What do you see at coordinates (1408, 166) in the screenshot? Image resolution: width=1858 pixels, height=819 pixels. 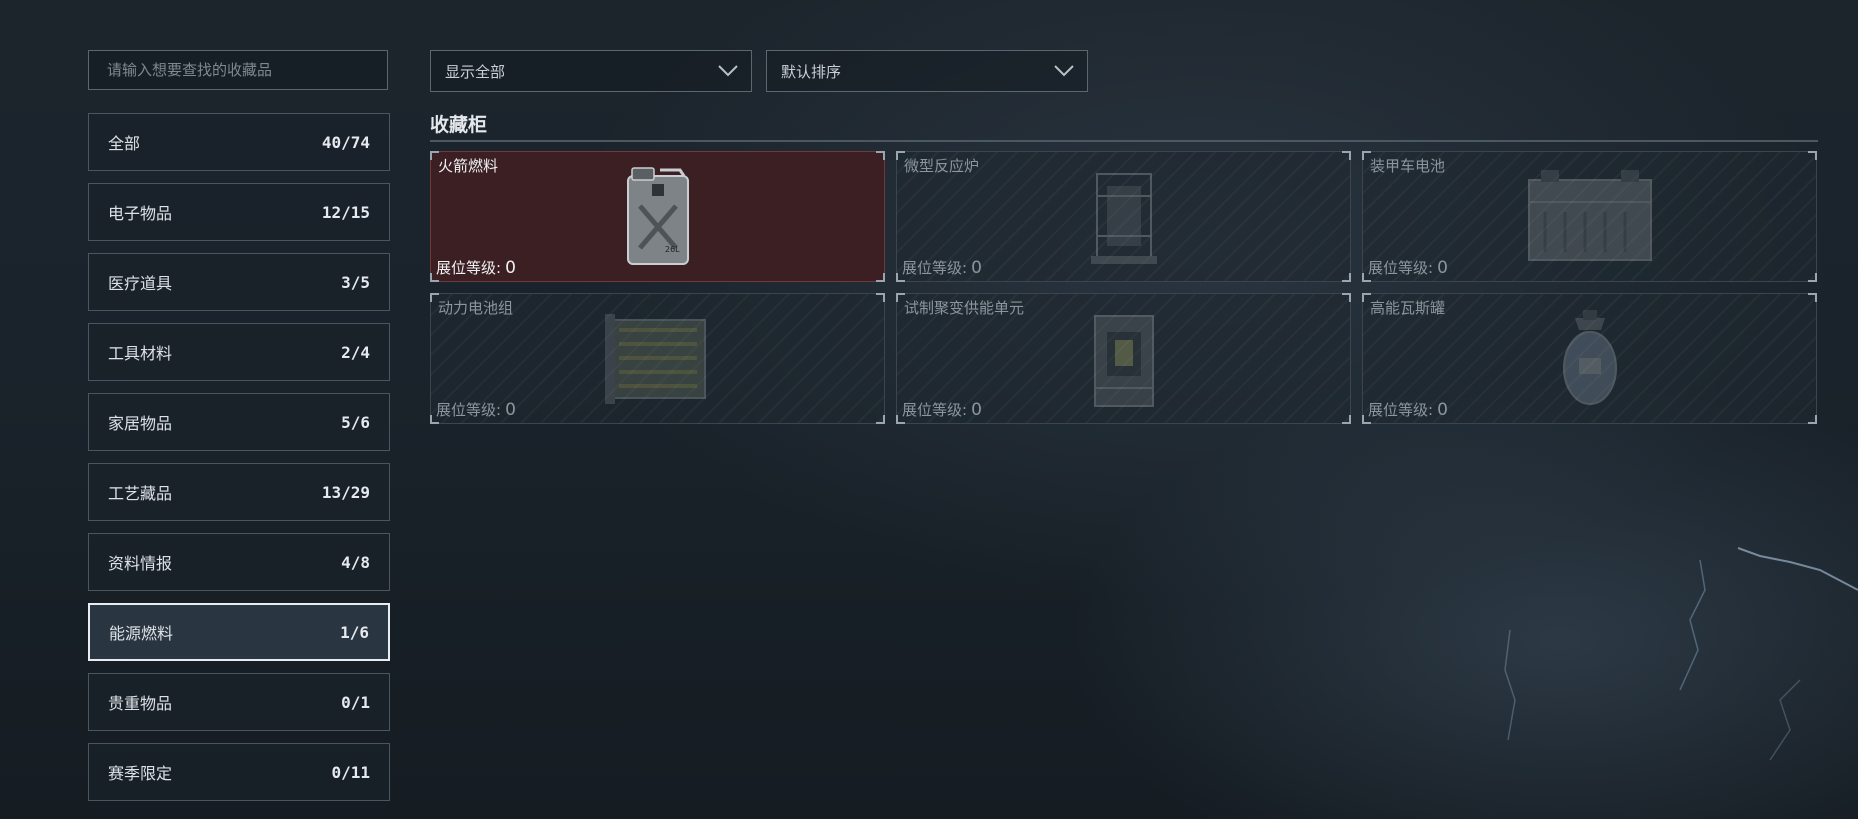 I see `collectible-name: 装甲车电池` at bounding box center [1408, 166].